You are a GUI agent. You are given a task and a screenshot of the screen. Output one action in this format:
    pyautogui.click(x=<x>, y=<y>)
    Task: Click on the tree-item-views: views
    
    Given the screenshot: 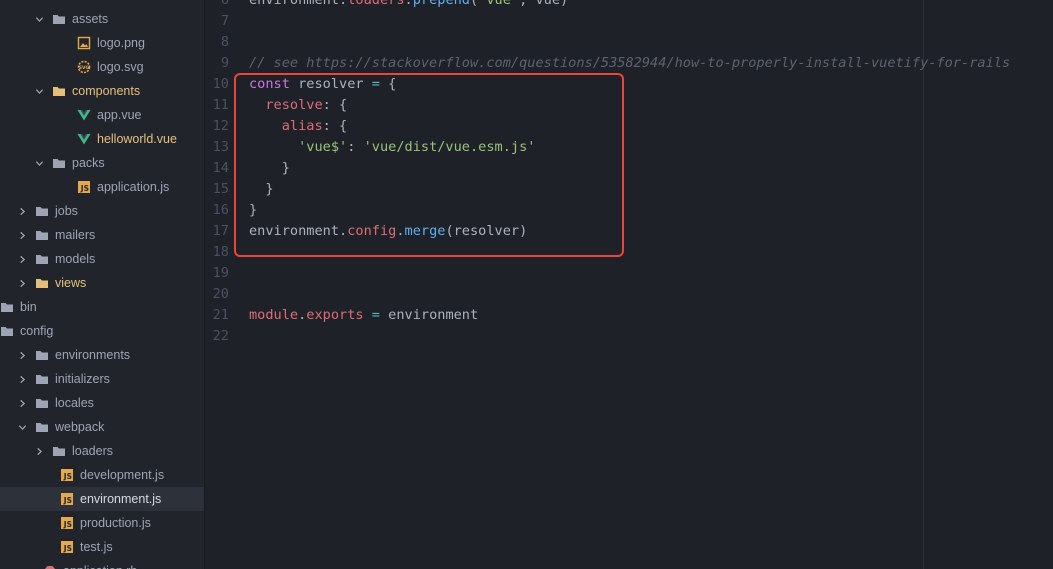 What is the action you would take?
    pyautogui.click(x=102, y=283)
    